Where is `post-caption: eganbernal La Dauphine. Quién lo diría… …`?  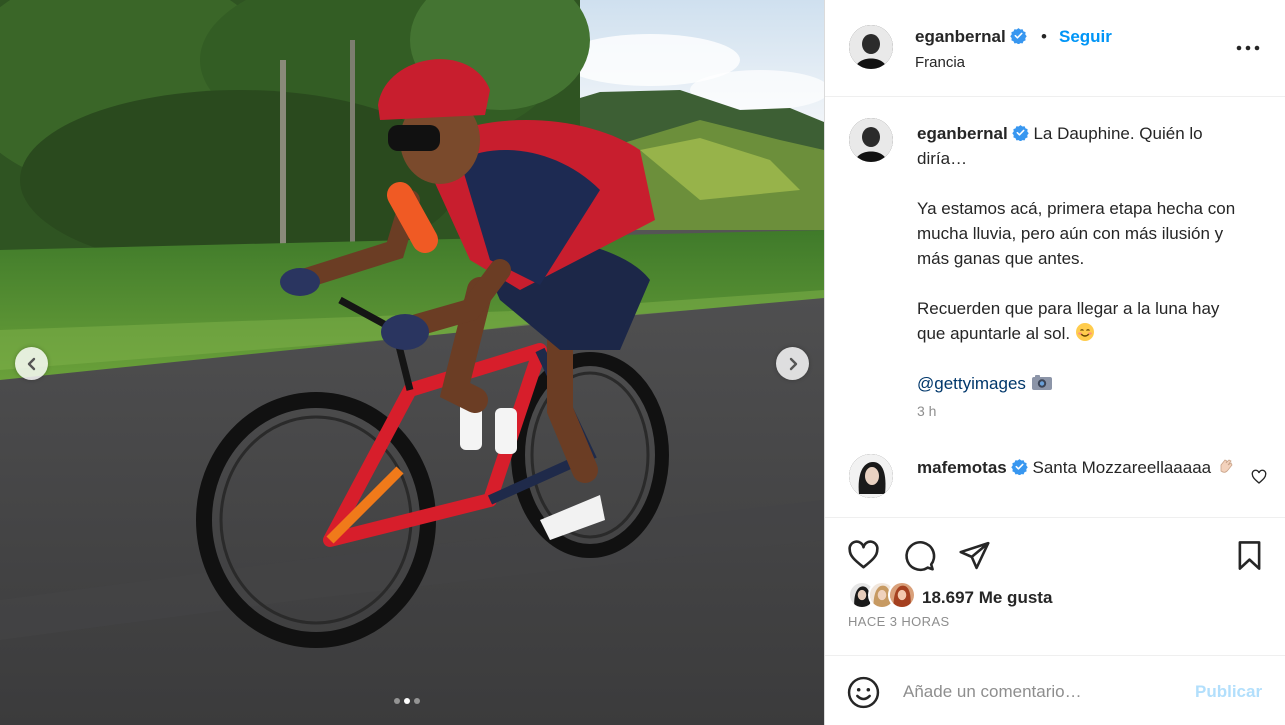 post-caption: eganbernal La Dauphine. Quién lo diría… … is located at coordinates (1082, 258).